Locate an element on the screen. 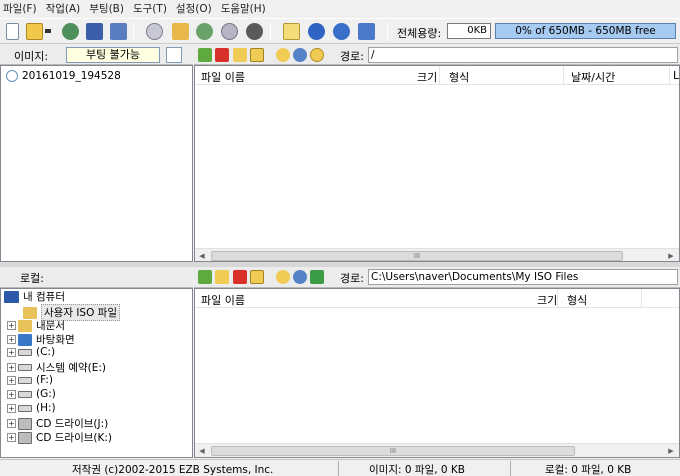 The image size is (680, 476). exit-icon is located at coordinates (366, 31).